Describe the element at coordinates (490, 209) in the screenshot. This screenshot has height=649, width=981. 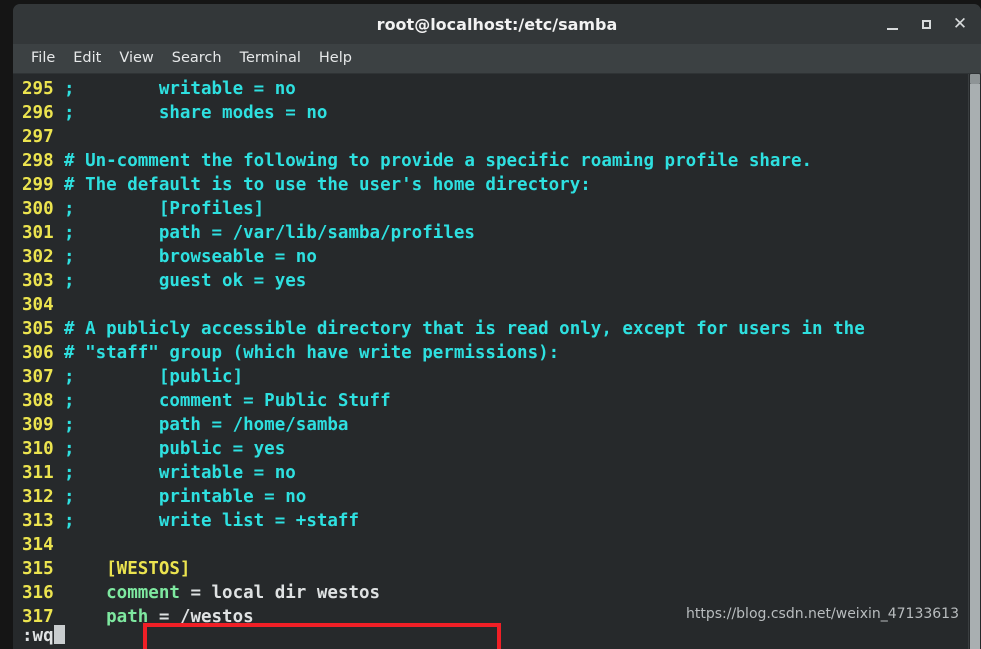
I see `editor-line: 300 ; [Profiles]` at that location.